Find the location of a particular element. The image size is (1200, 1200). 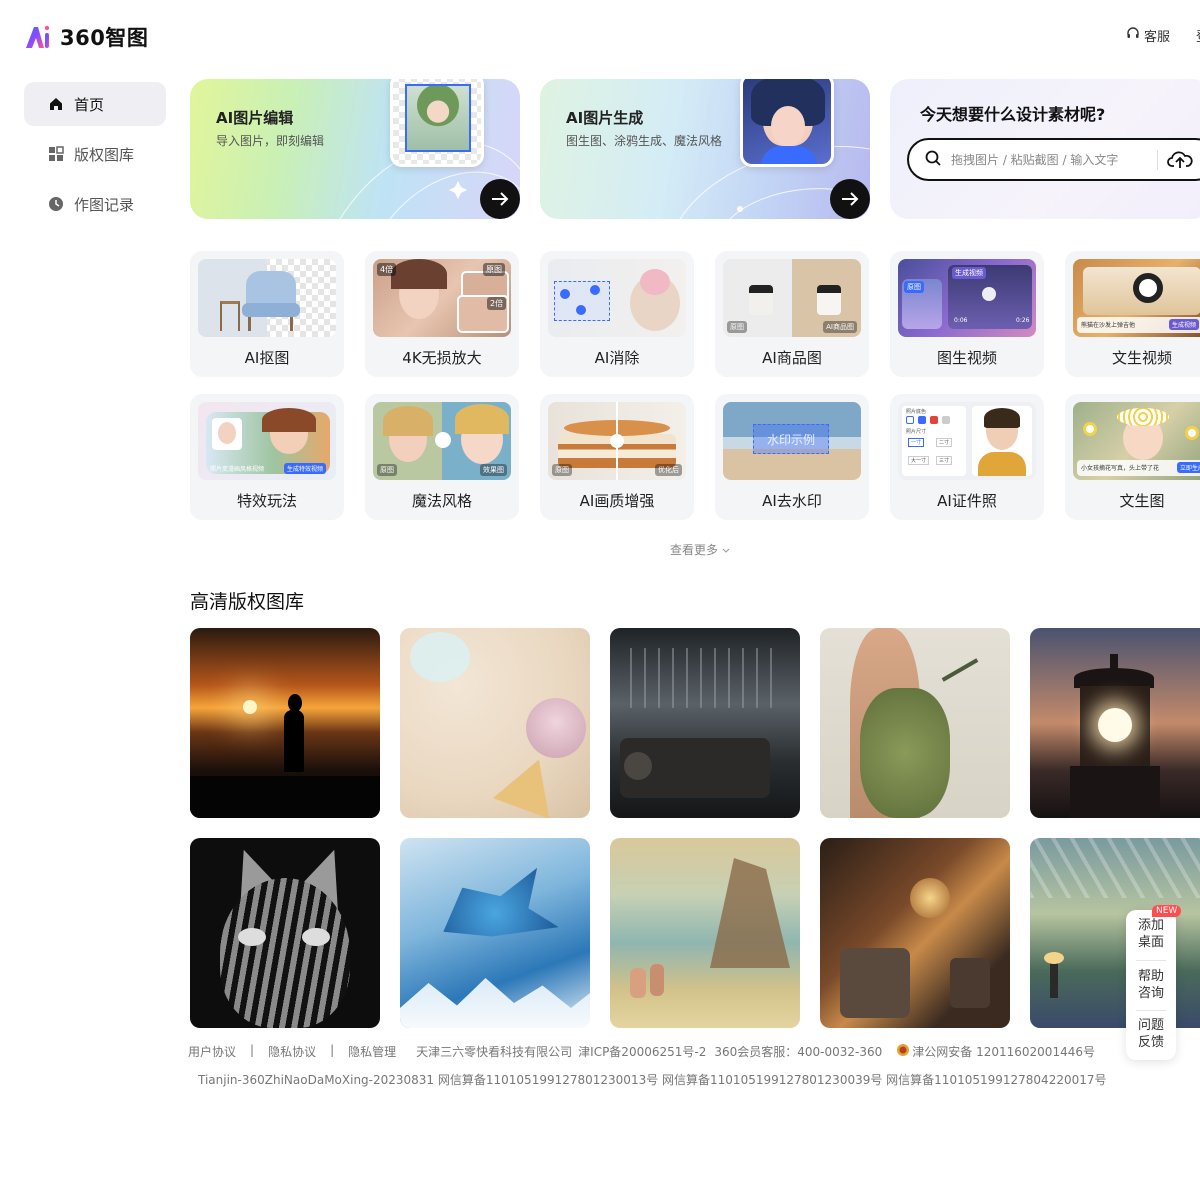

icp-link: 津ICP备20006251号-2 is located at coordinates (642, 1051).